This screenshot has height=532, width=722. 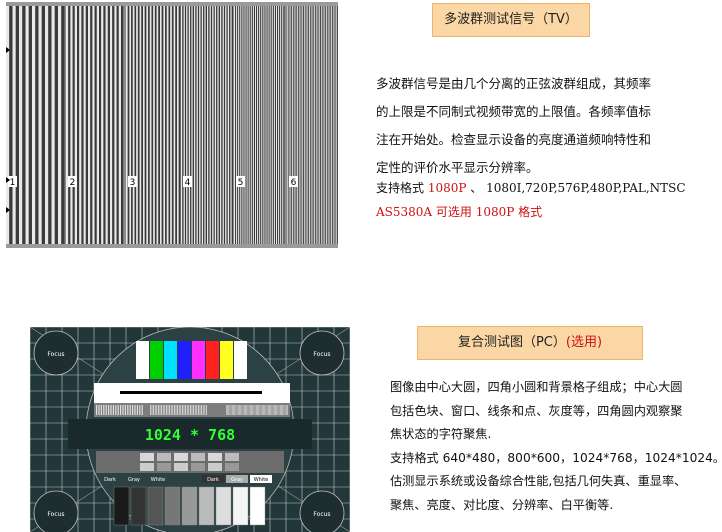 What do you see at coordinates (172, 246) in the screenshot?
I see `burst-bottom-band` at bounding box center [172, 246].